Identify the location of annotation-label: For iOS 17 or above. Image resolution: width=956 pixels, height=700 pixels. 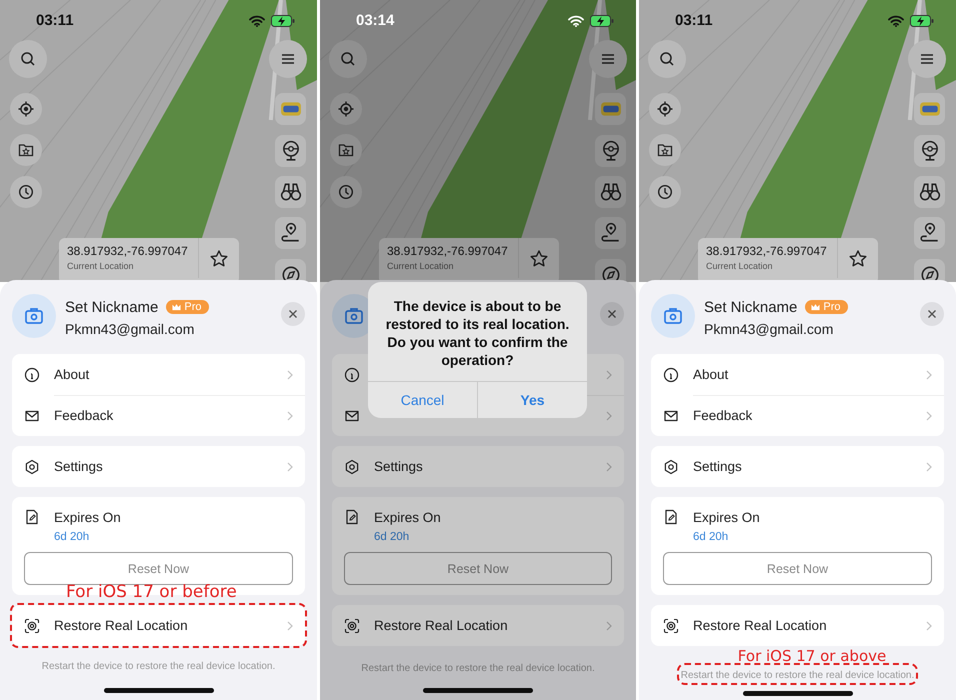
(812, 656).